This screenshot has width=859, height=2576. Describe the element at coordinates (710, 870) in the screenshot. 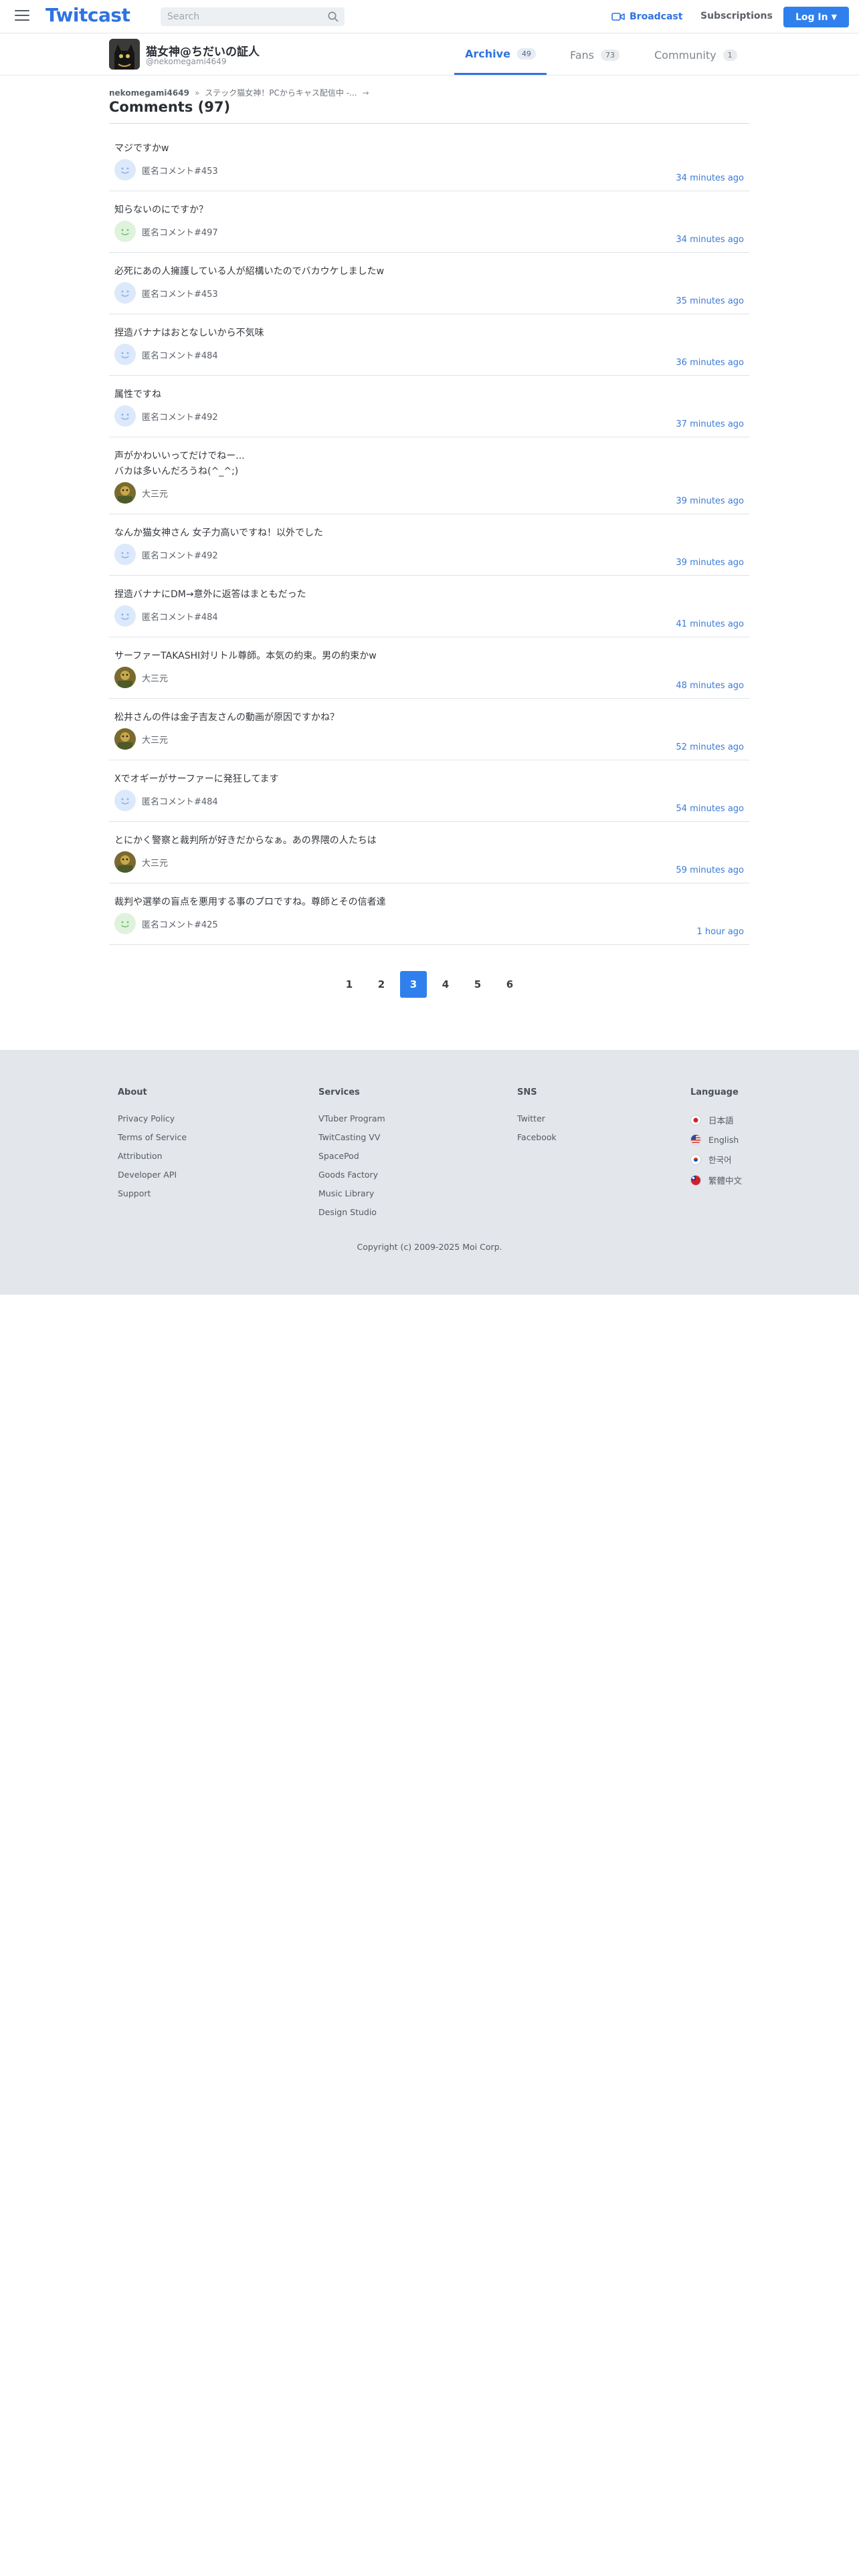

I see `comment-timestamp: 59 minutes ago` at that location.